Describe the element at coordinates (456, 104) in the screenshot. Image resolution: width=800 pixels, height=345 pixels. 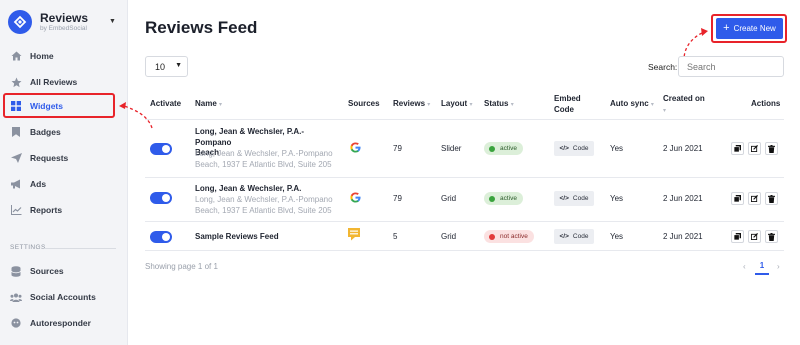
I see `column-header-layout: Layout ▾` at that location.